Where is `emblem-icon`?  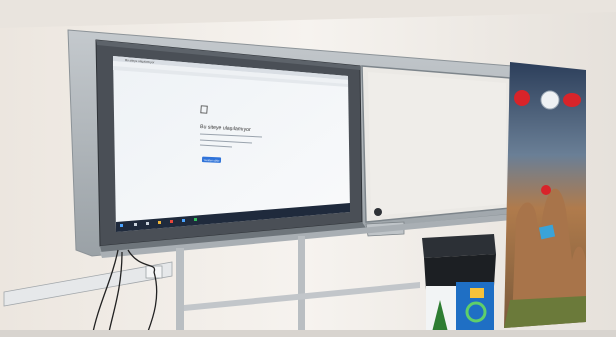
emblem-icon is located at coordinates (550, 100).